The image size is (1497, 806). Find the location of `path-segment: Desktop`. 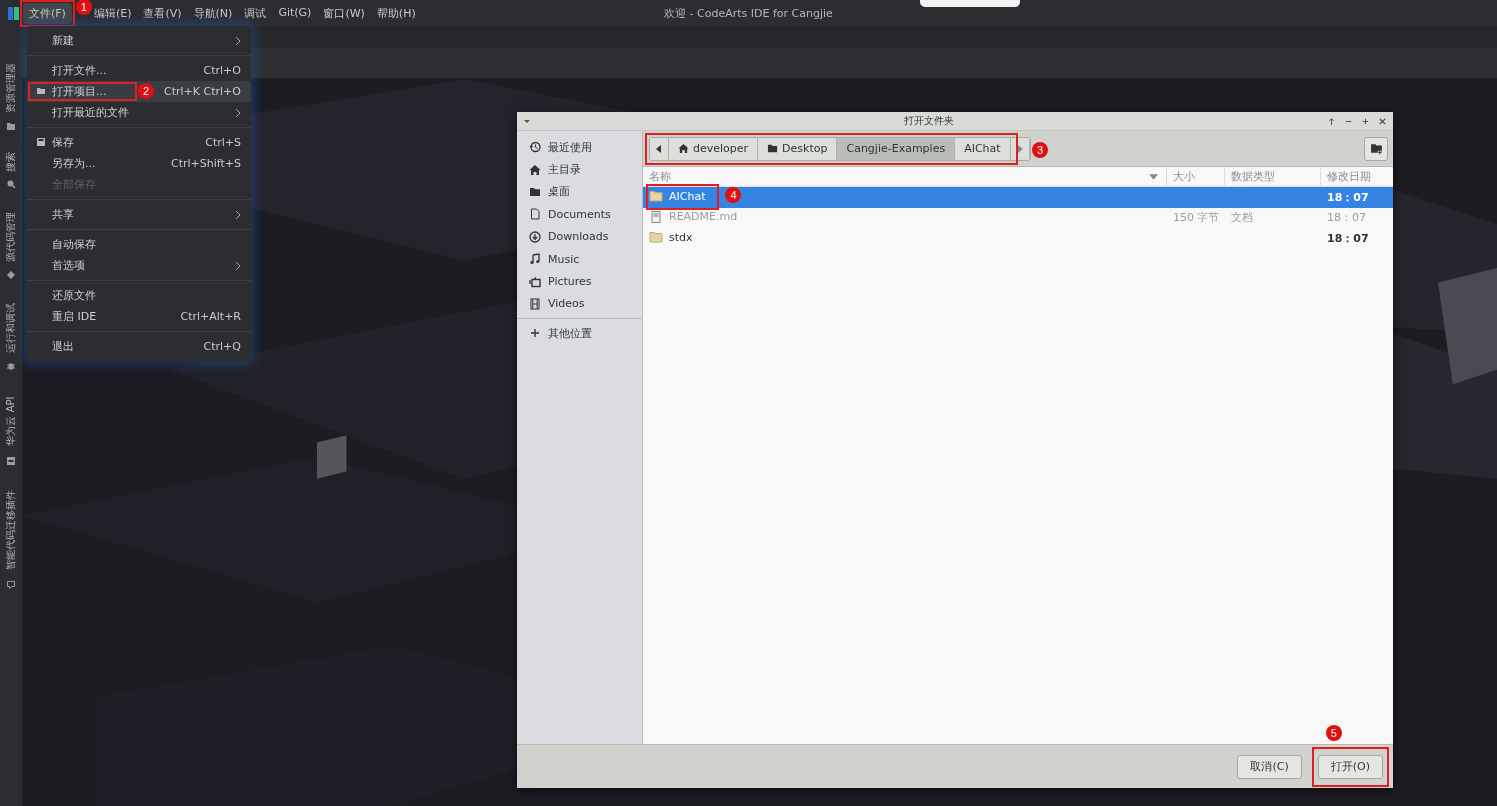

path-segment: Desktop is located at coordinates (798, 148).